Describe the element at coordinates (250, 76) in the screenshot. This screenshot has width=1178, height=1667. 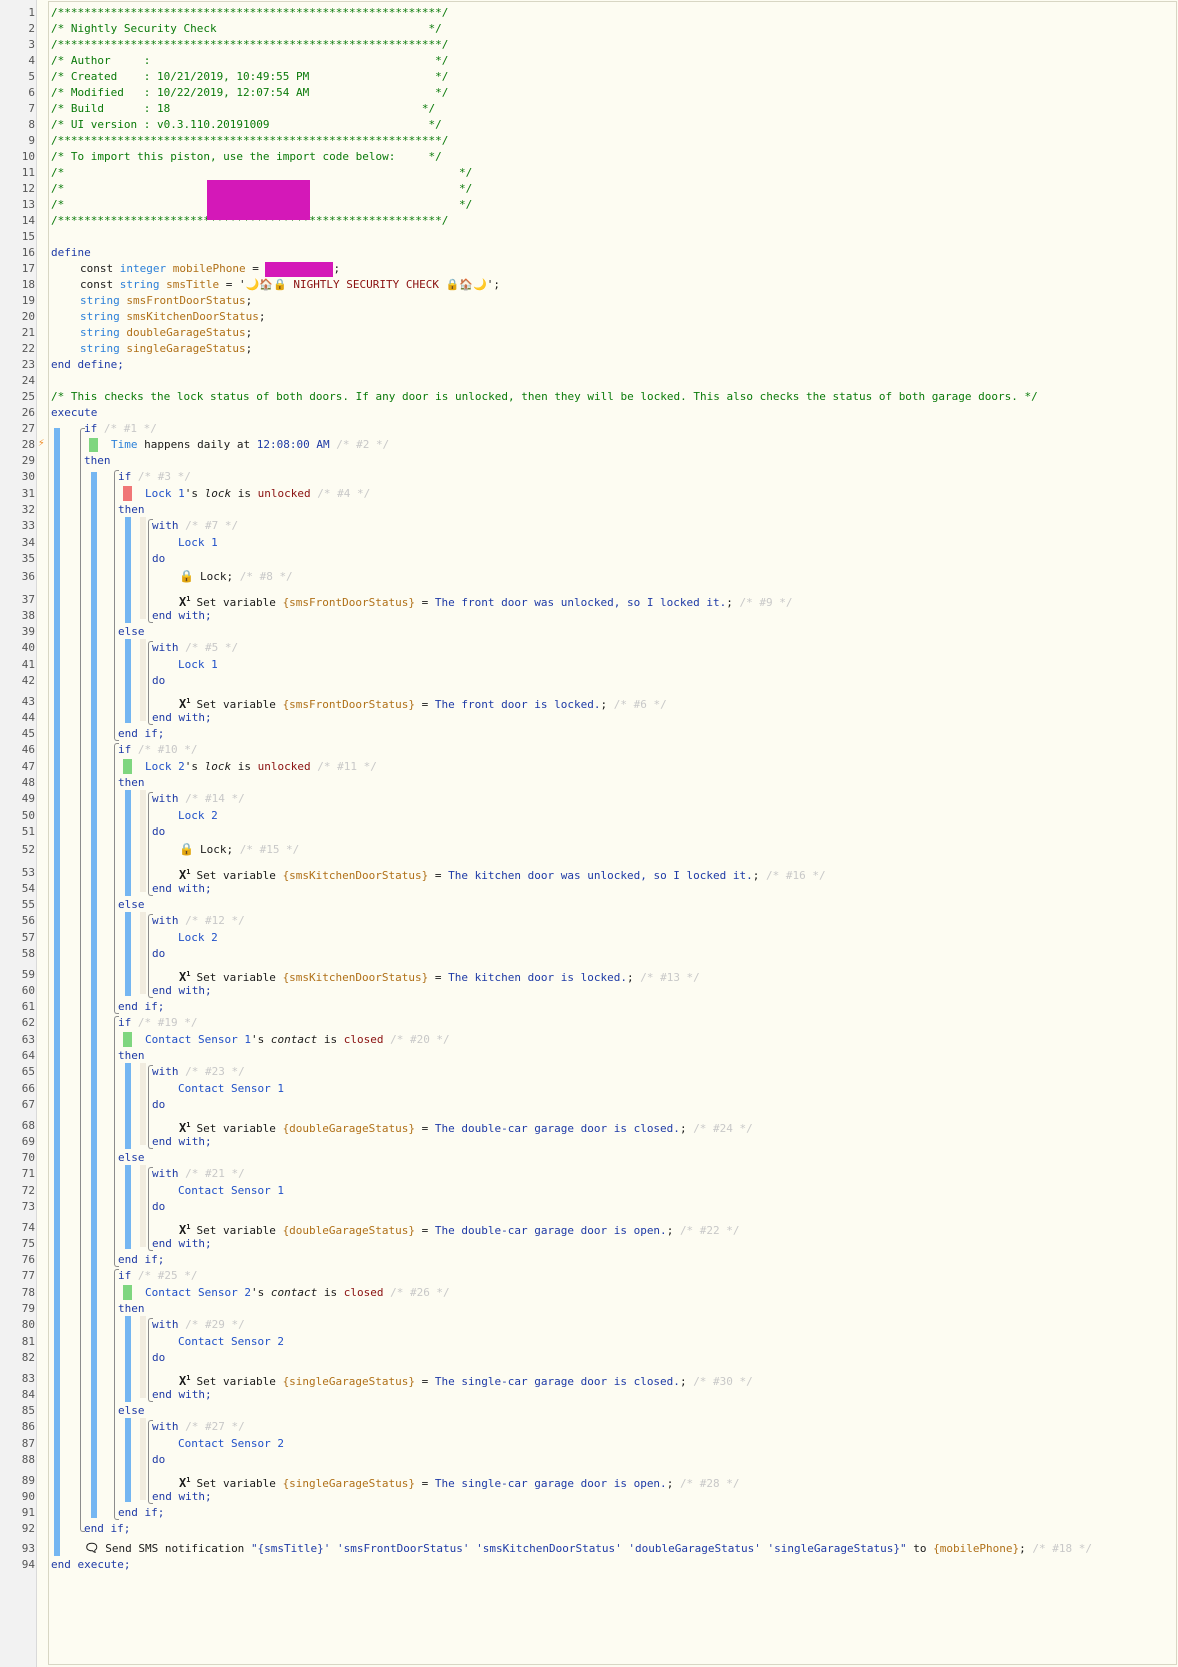
I see `header-created: /* Created : 10/21/2019, 10:49:55 PM */` at that location.